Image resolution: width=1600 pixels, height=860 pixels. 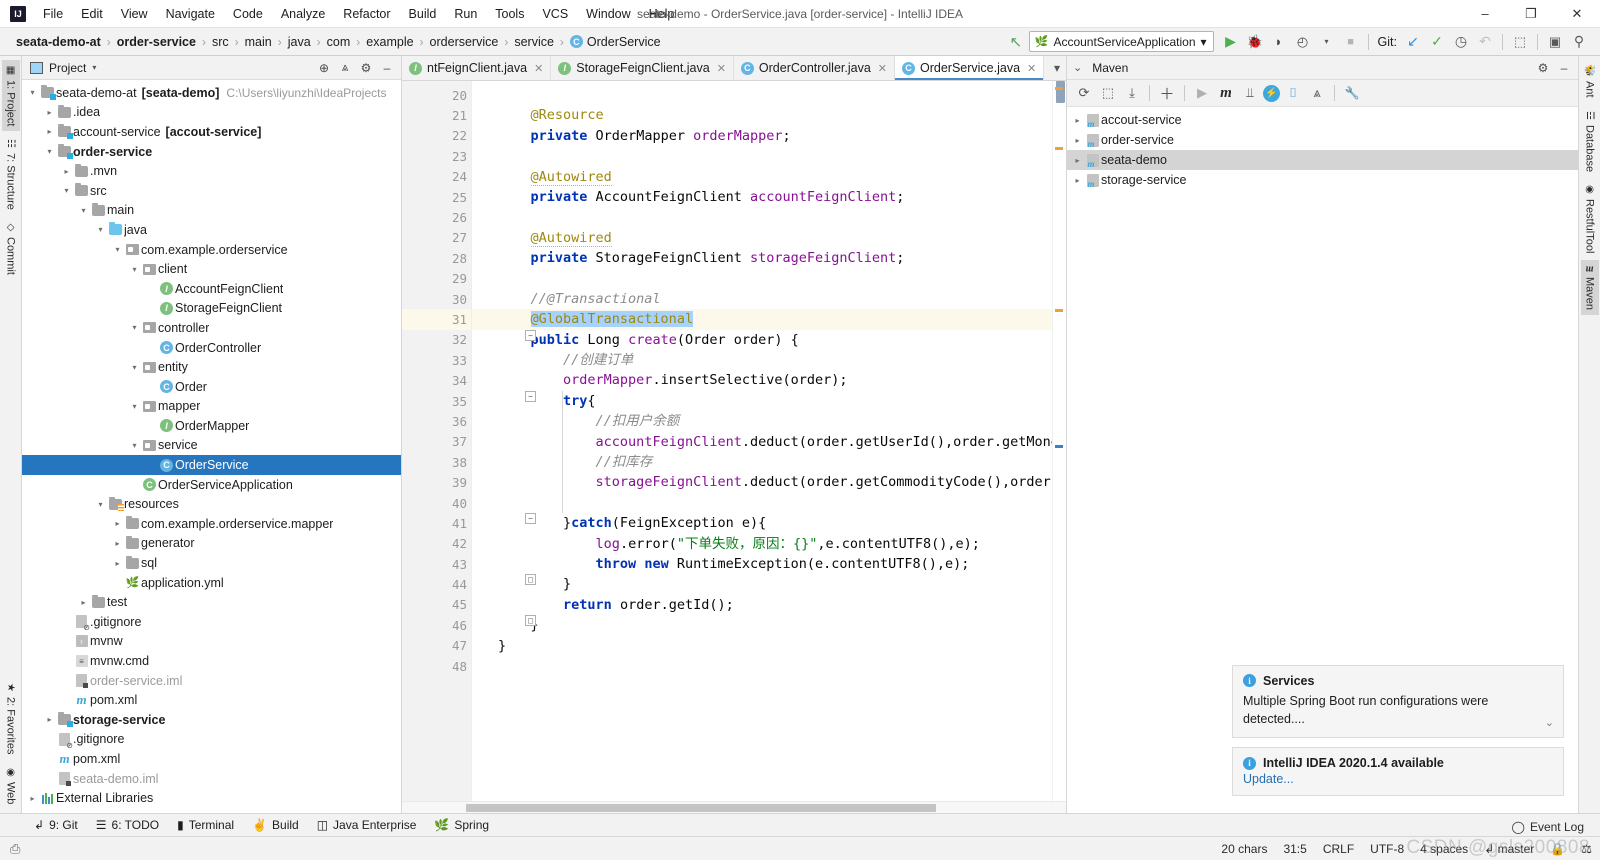 I want to click on tree-node-mvnw-cmd: ≡ mvnw.cmd, so click(x=211, y=661).